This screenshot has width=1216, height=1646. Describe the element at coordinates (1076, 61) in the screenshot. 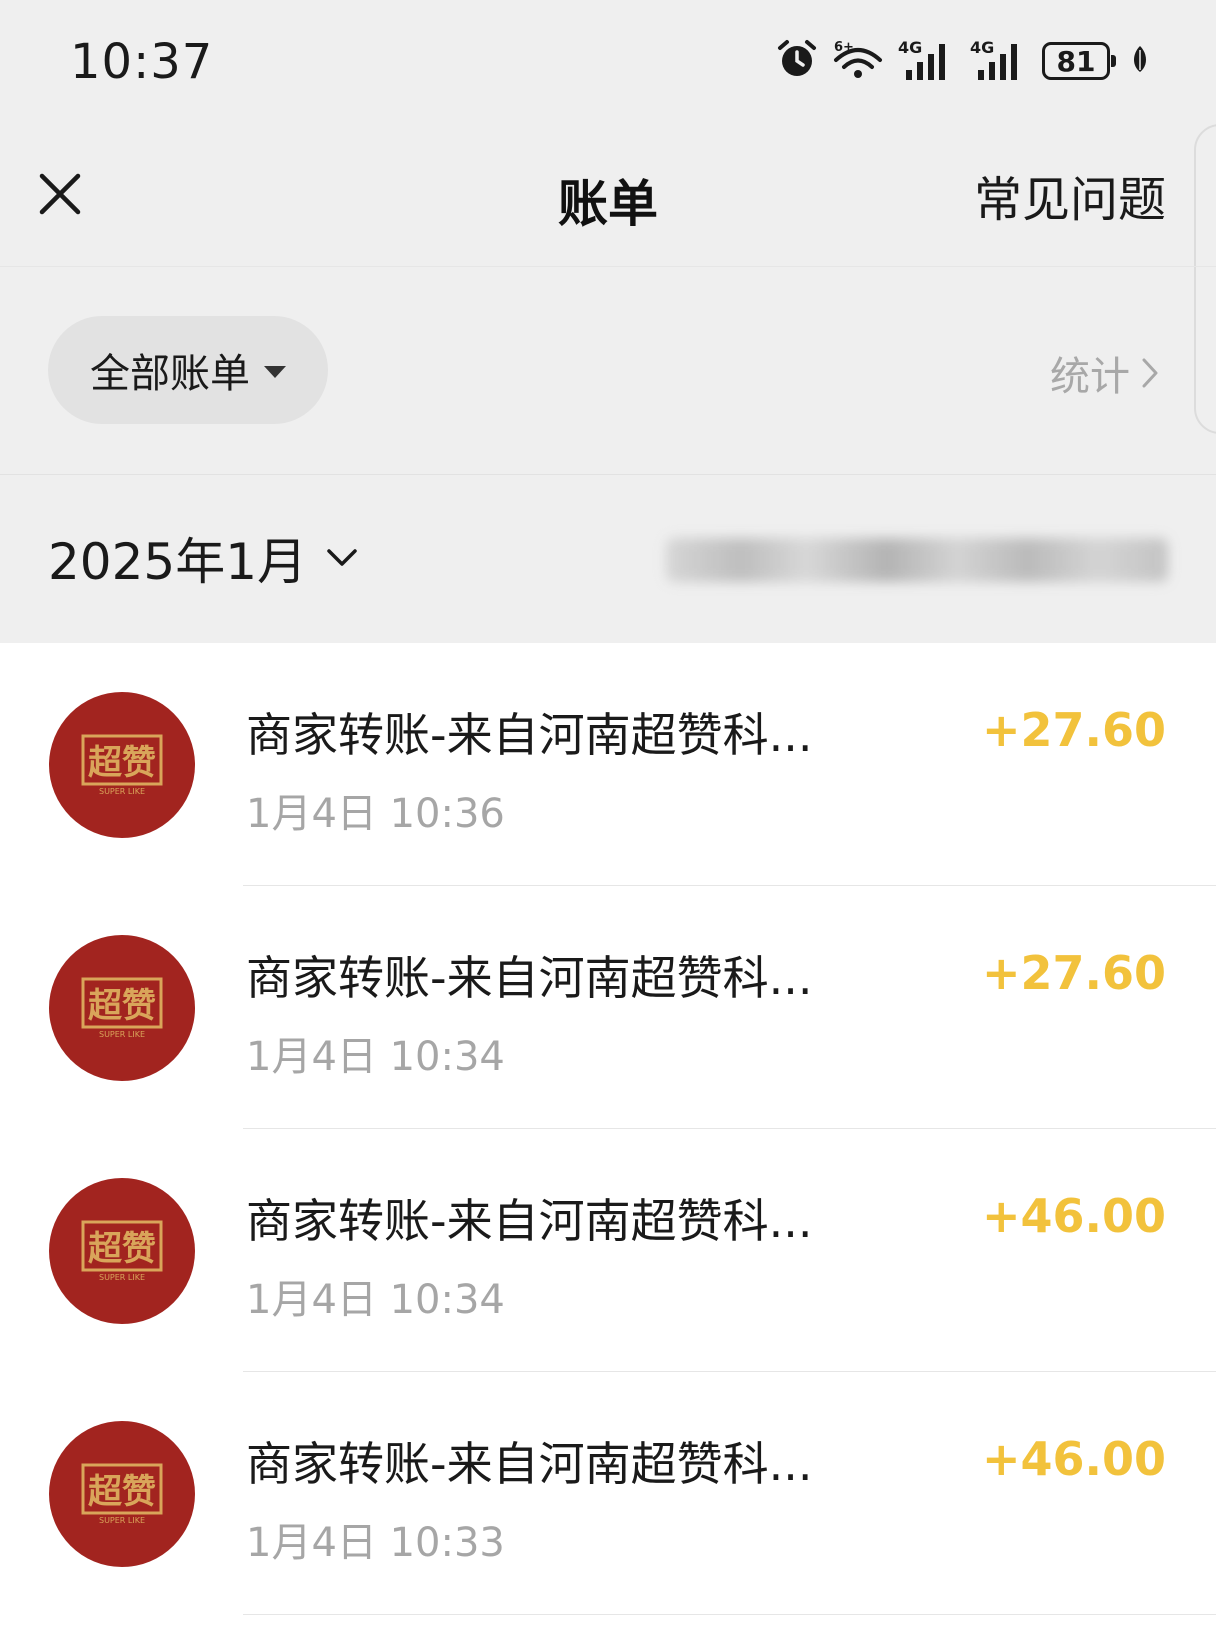

I see `battery-level: 81` at that location.